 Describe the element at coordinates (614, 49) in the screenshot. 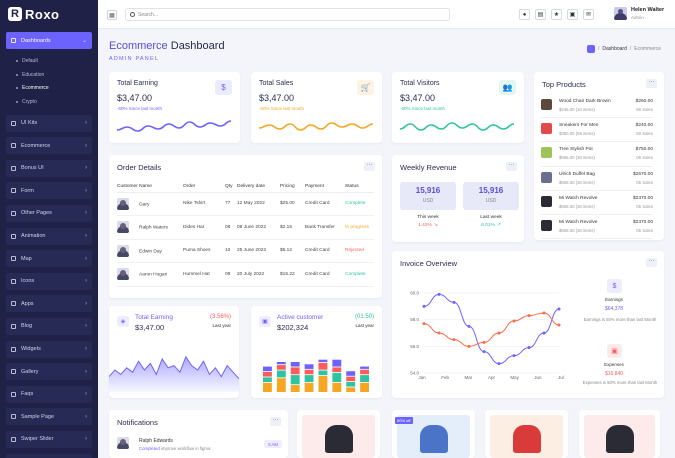

I see `breadcrumb-item: Dashboard` at that location.